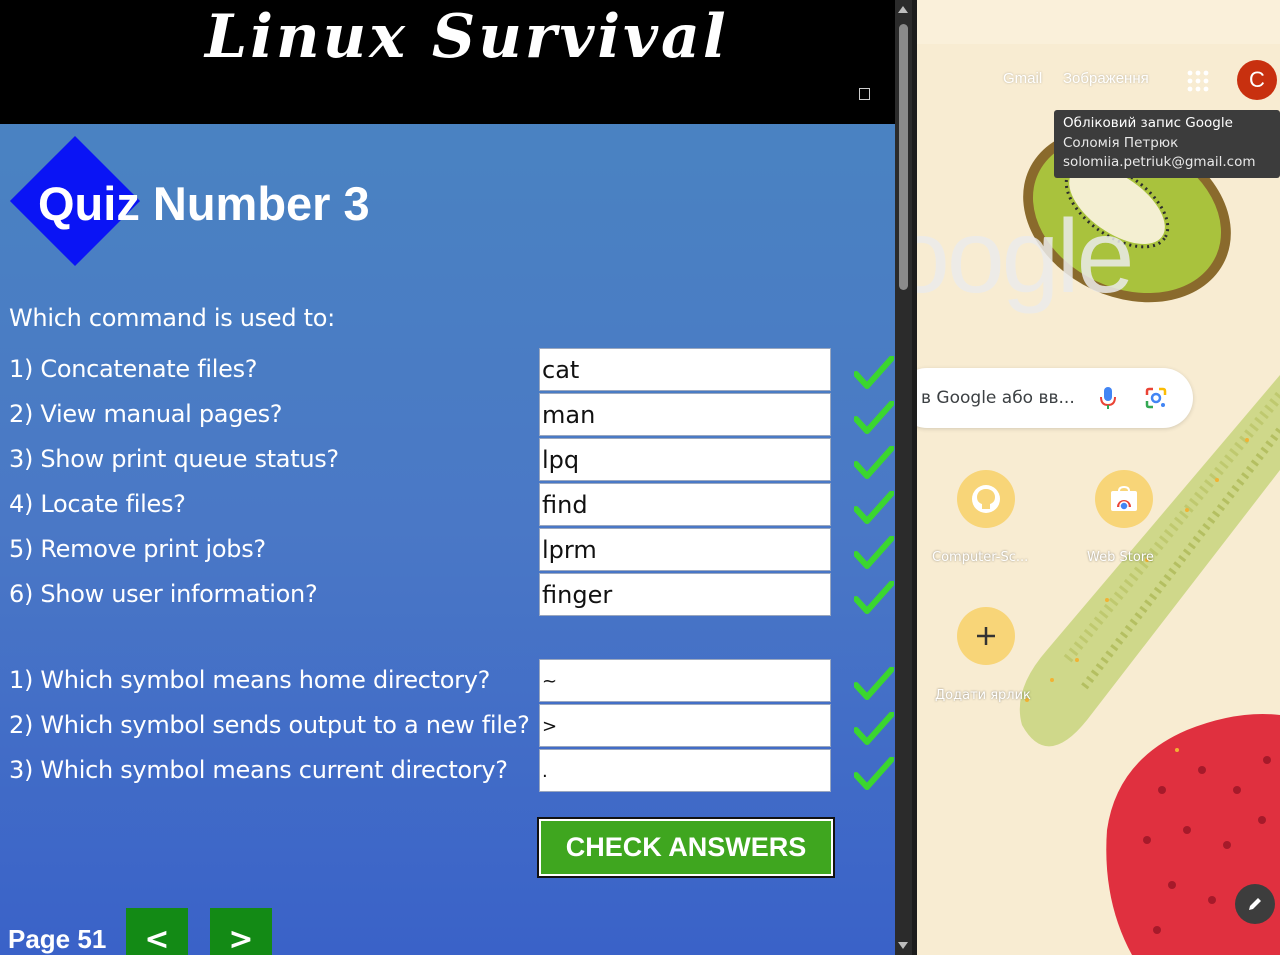 This screenshot has height=955, width=1280. Describe the element at coordinates (1025, 257) in the screenshot. I see `google-logo: oogle` at that location.